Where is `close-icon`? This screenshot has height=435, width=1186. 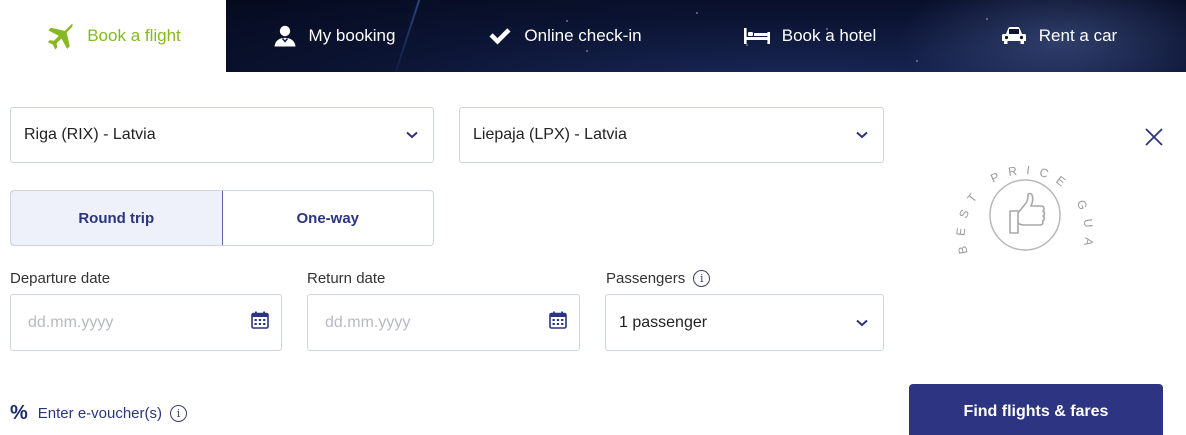
close-icon is located at coordinates (1154, 137).